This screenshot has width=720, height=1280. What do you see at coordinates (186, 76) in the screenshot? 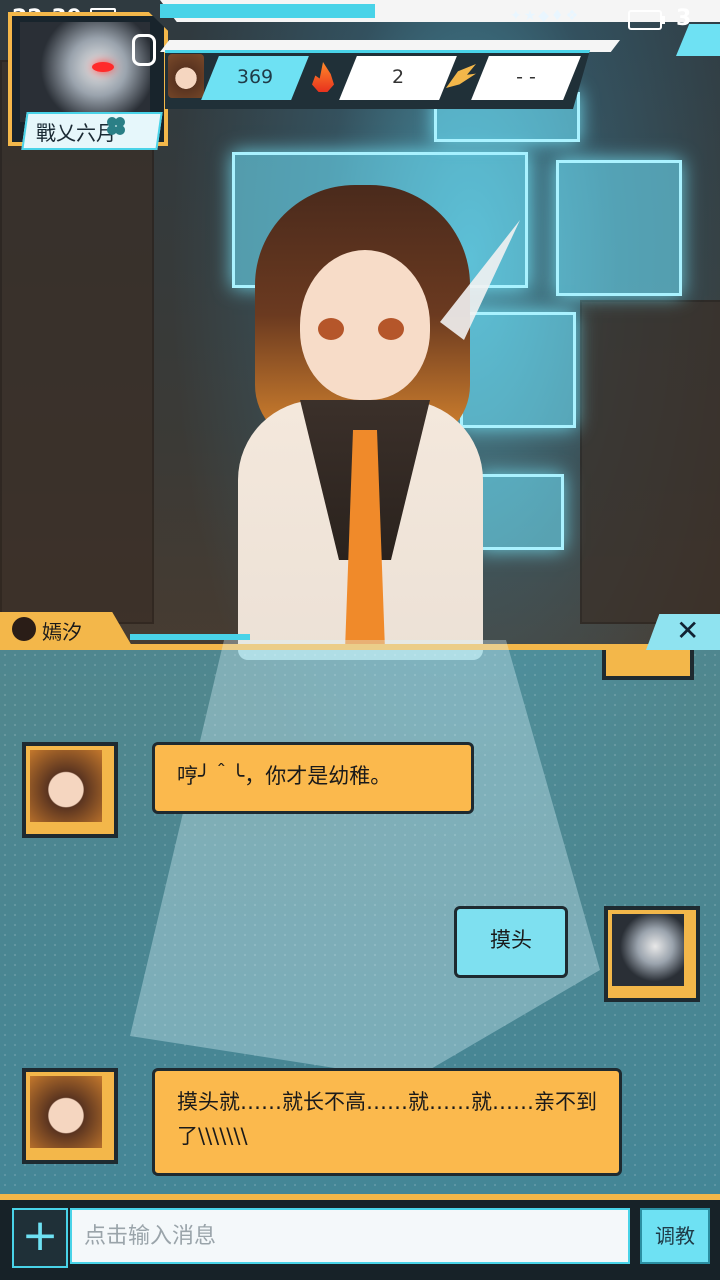
I see `character-mini-avatar` at bounding box center [186, 76].